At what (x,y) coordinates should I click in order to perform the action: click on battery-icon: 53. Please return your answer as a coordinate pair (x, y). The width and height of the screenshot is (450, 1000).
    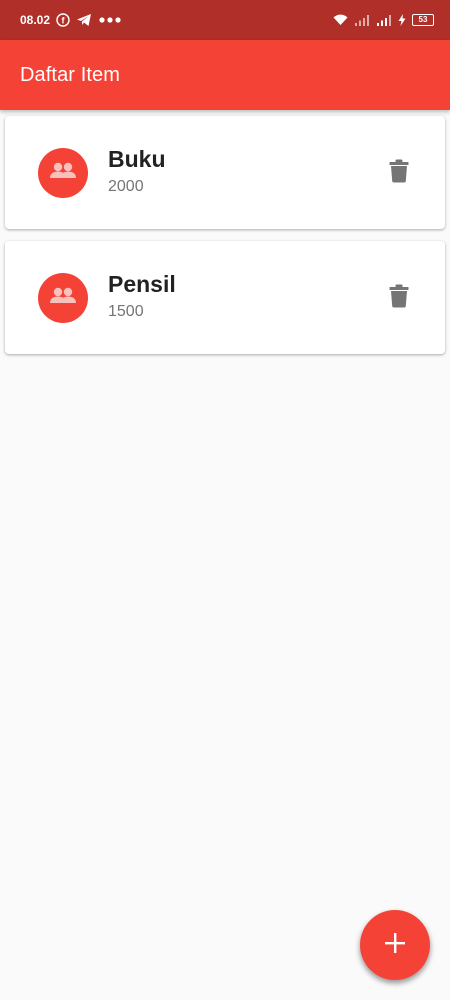
    Looking at the image, I should click on (423, 20).